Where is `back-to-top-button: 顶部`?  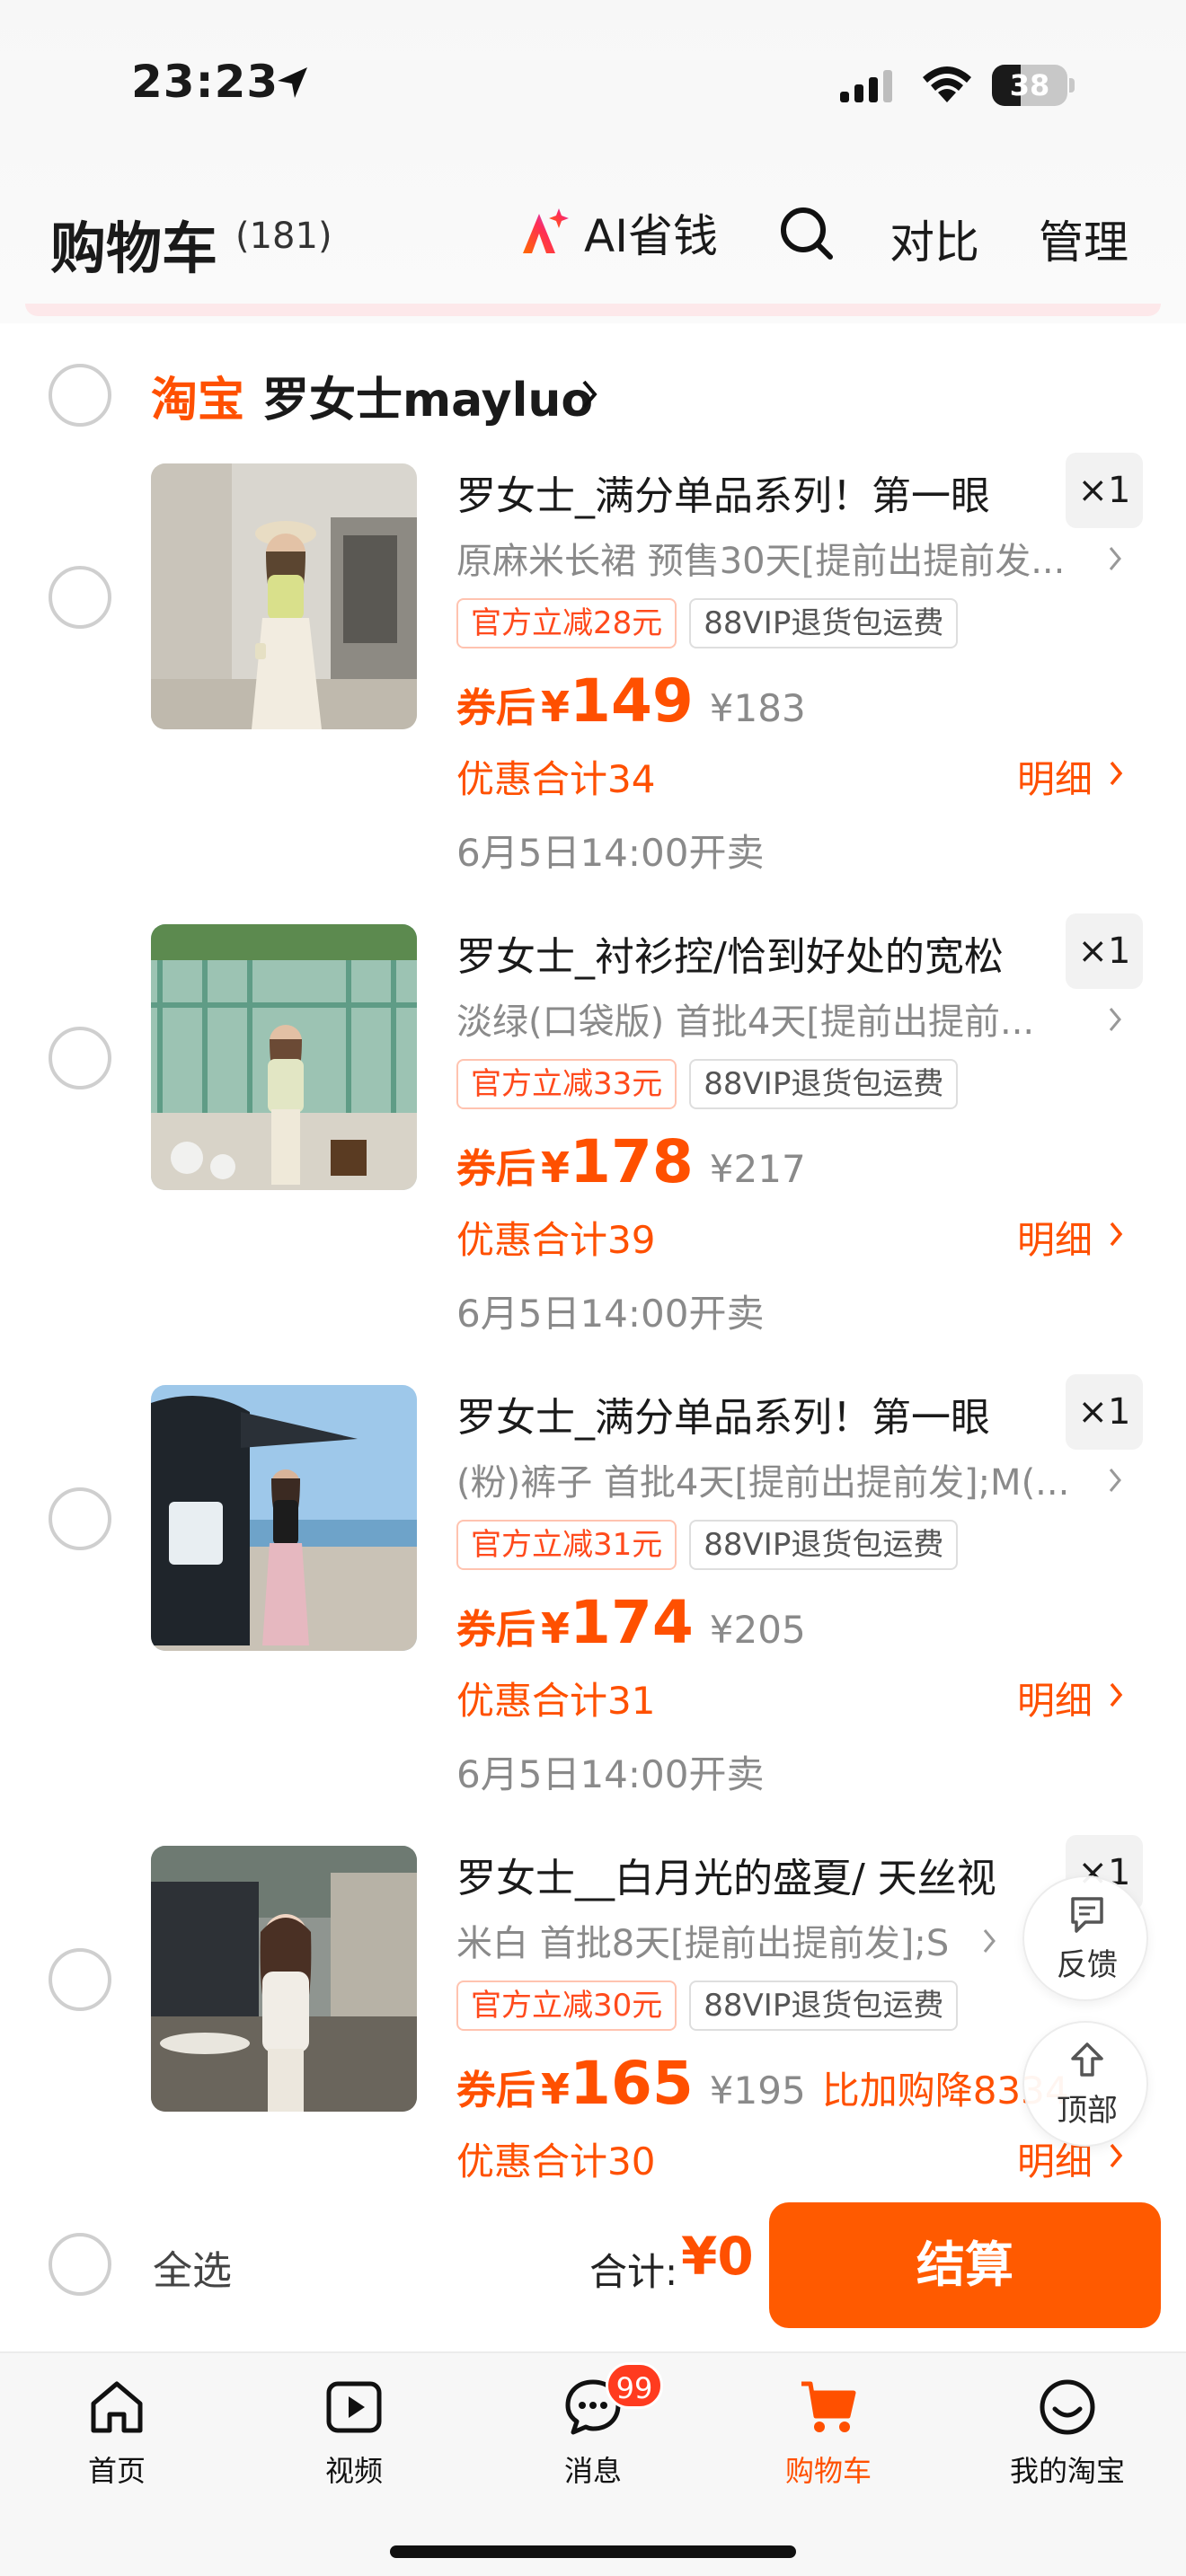 back-to-top-button: 顶部 is located at coordinates (1085, 2084).